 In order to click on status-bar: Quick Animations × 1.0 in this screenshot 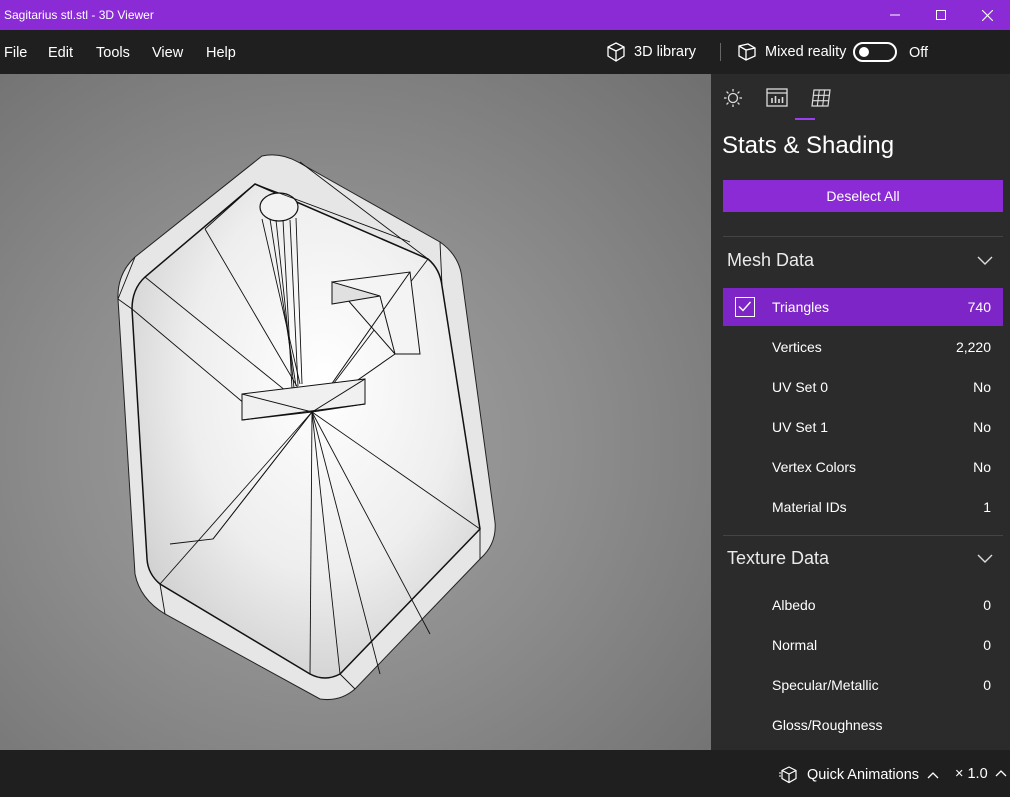, I will do `click(505, 773)`.